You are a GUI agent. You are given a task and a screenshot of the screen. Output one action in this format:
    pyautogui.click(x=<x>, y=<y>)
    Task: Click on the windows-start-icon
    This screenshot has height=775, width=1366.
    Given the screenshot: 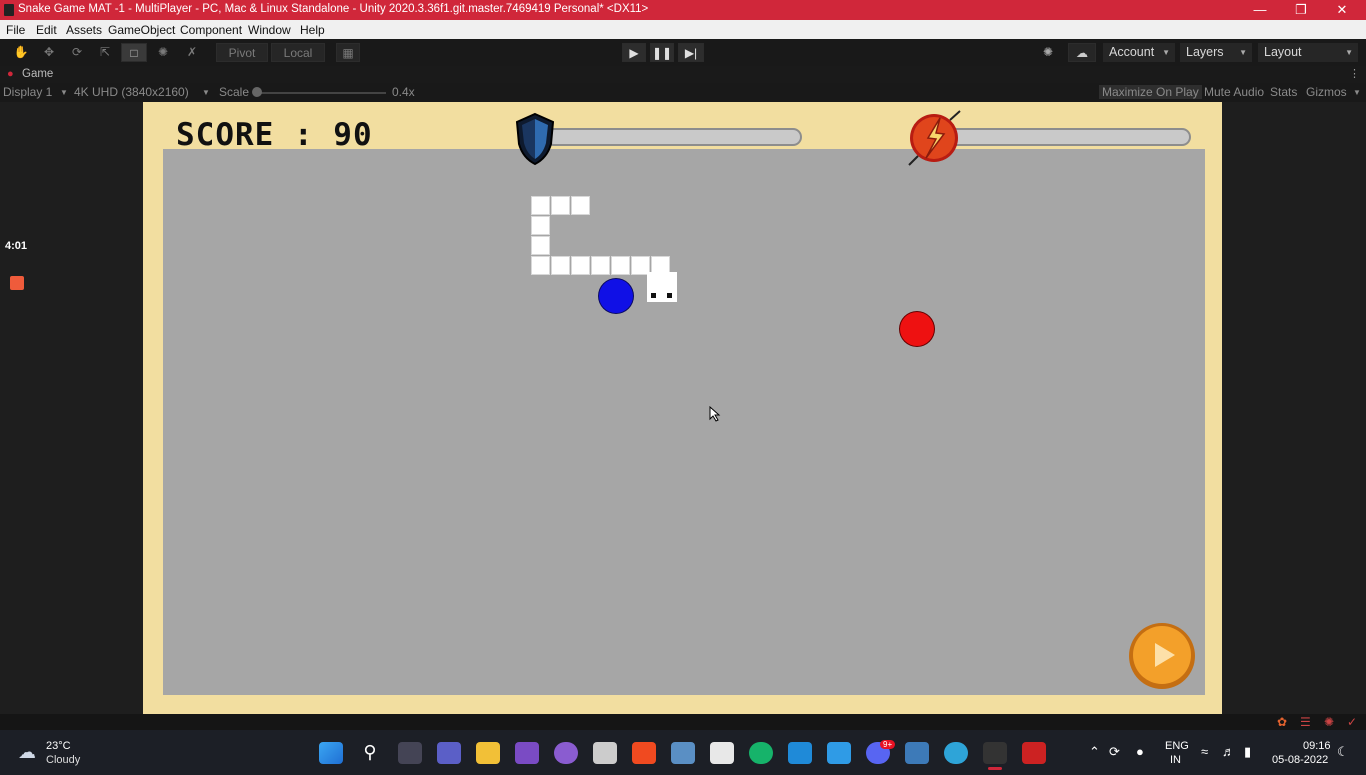 What is the action you would take?
    pyautogui.click(x=331, y=753)
    